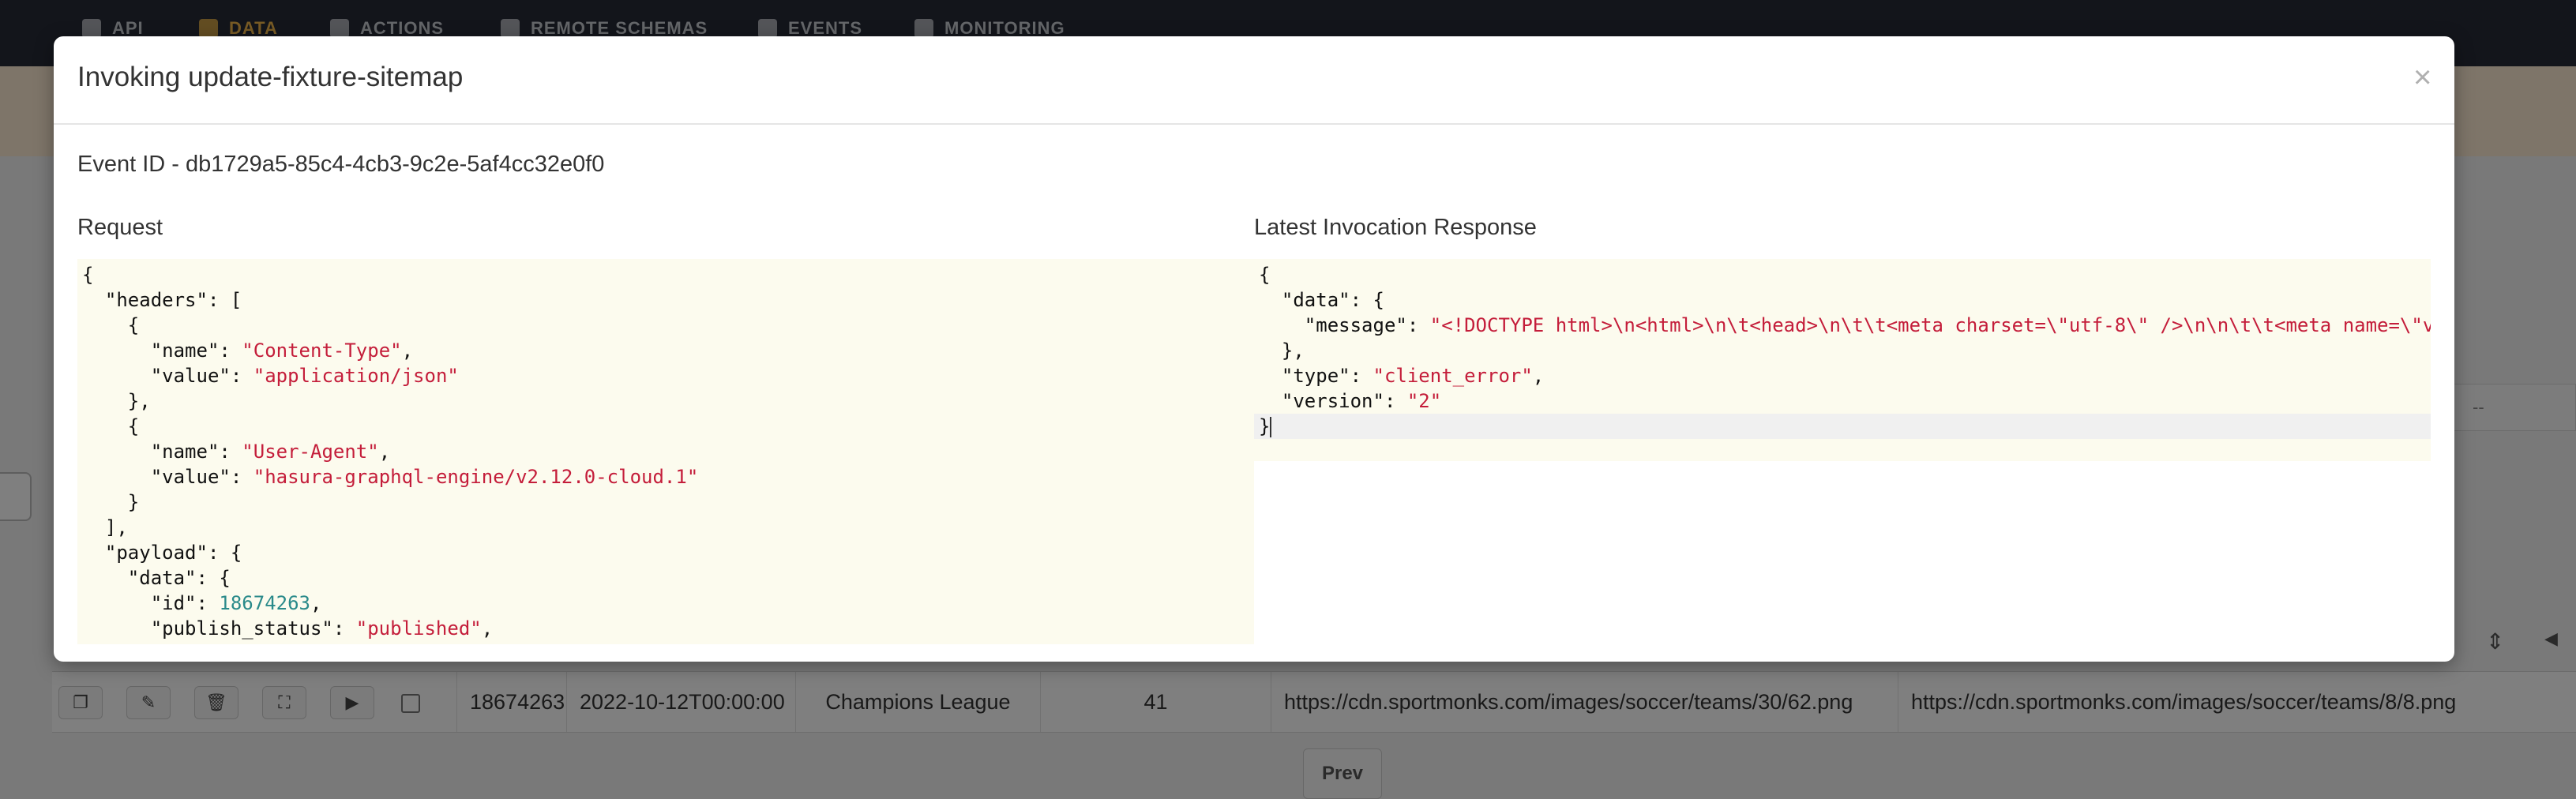 The image size is (2576, 799). I want to click on payload-id: 18674263, so click(264, 603).